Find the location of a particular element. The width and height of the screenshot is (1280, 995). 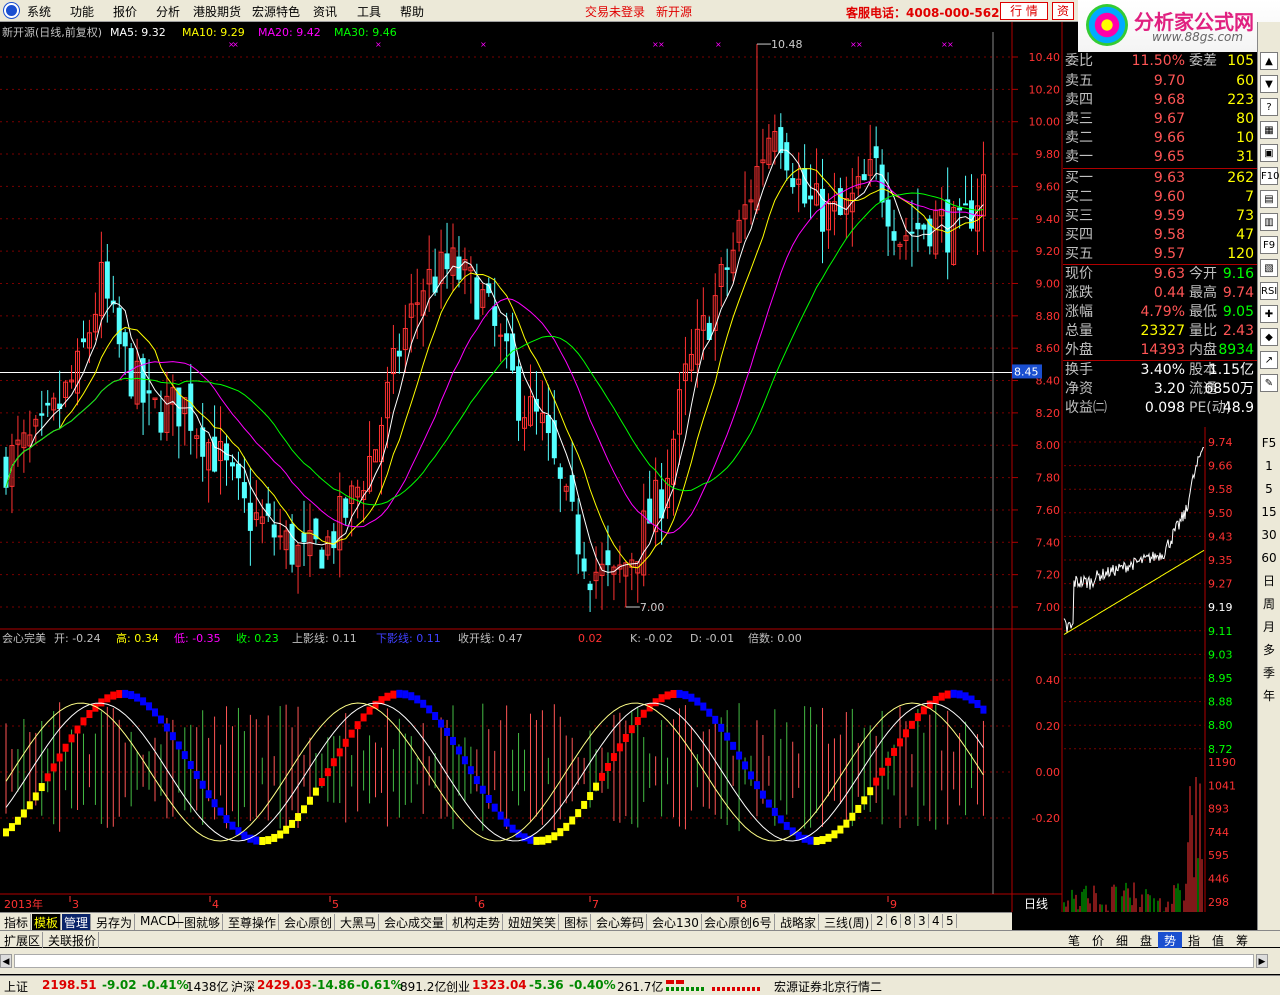

indicator-tab: 妞妞笑笑 is located at coordinates (533, 922).